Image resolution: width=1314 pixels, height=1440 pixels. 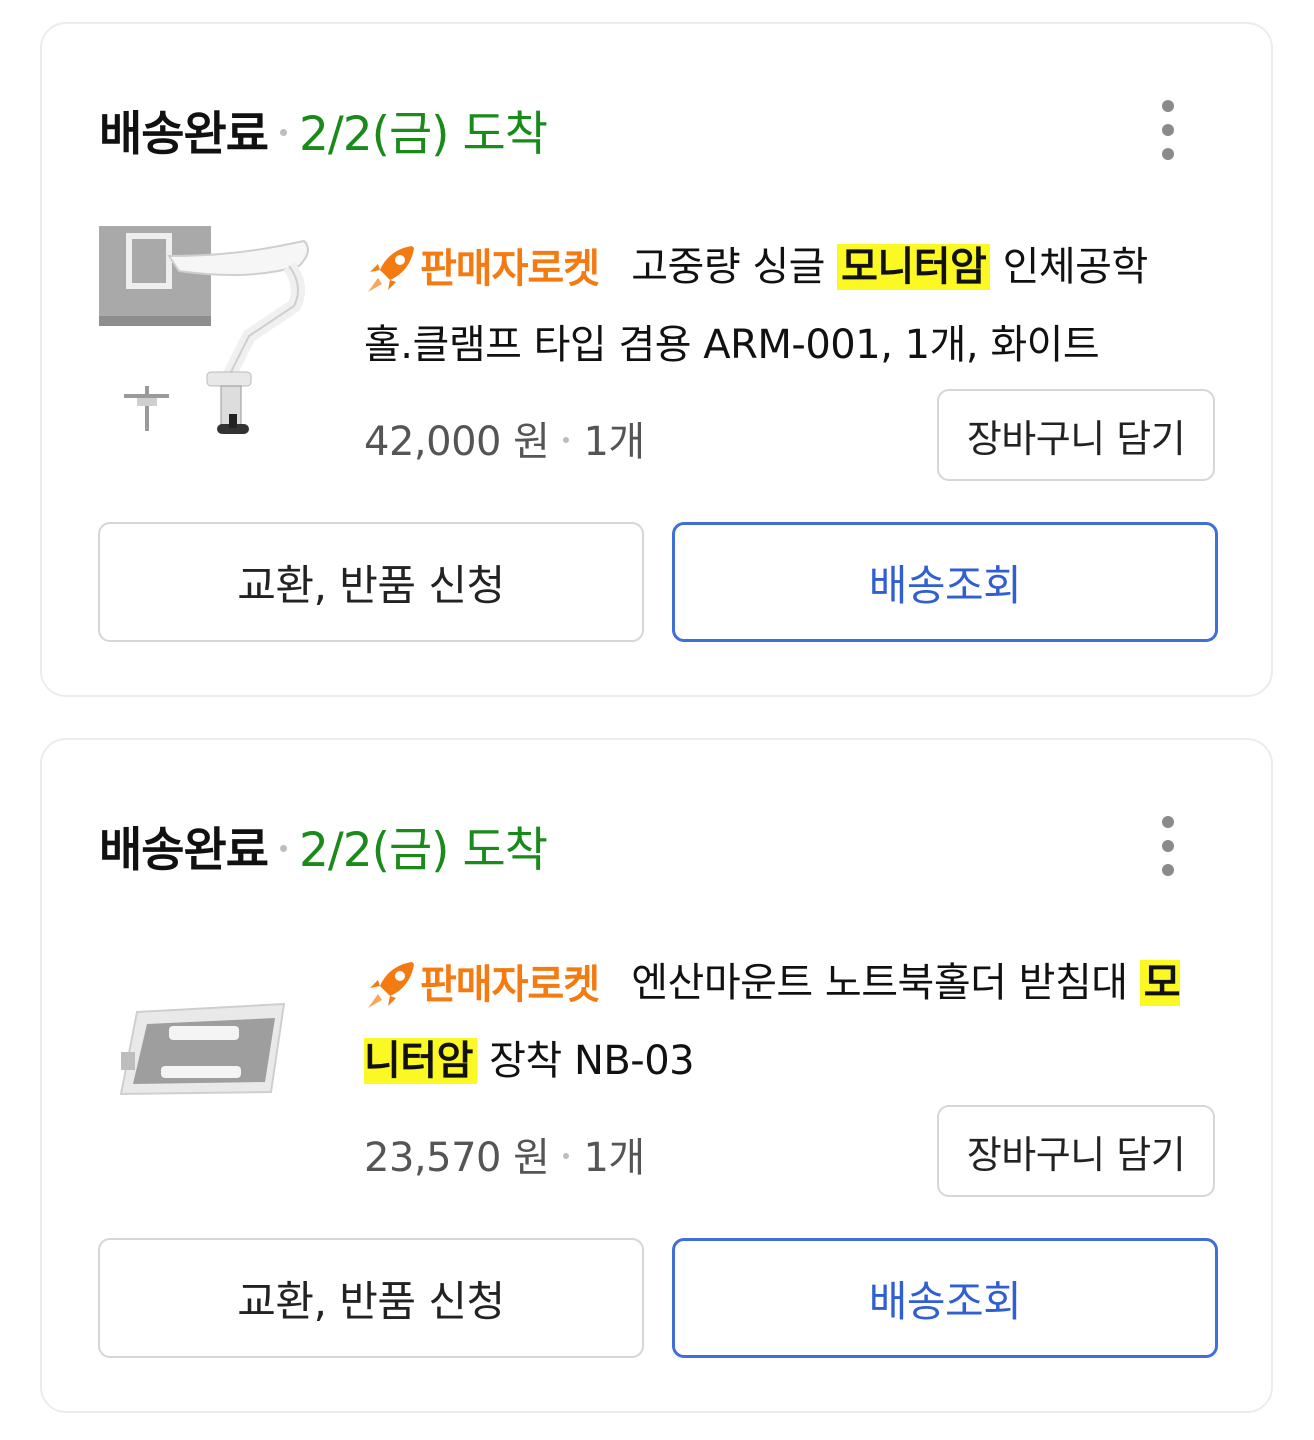 I want to click on price: 23,570 원, so click(x=457, y=1158).